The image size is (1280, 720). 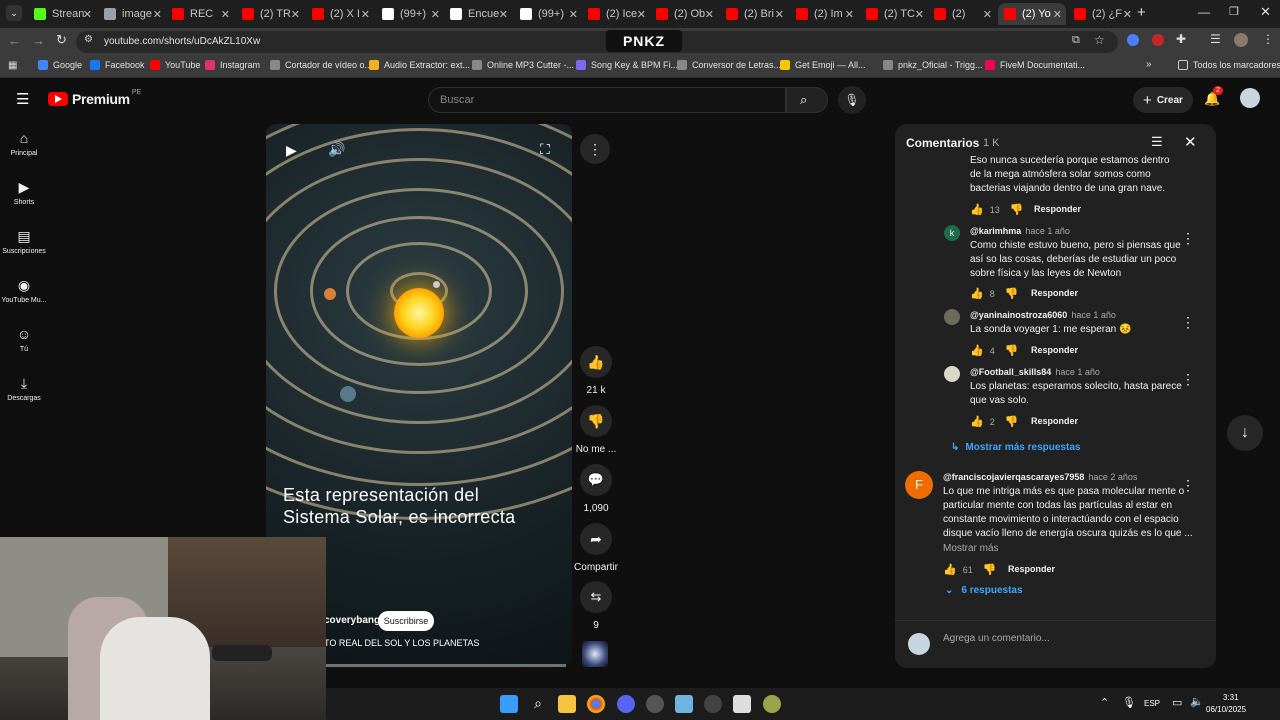 What do you see at coordinates (1099, 40) in the screenshot?
I see `bookmark-star-icon: ☆` at bounding box center [1099, 40].